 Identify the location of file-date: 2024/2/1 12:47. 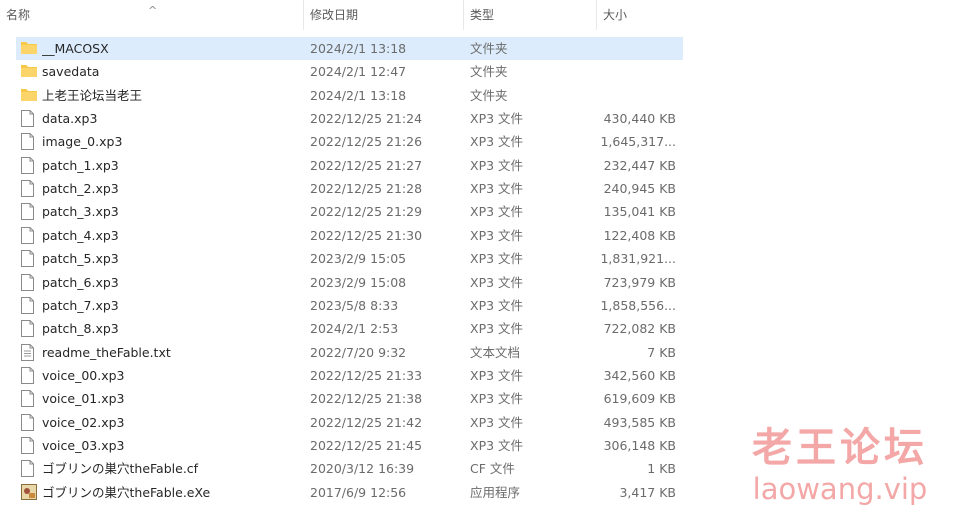
(358, 72).